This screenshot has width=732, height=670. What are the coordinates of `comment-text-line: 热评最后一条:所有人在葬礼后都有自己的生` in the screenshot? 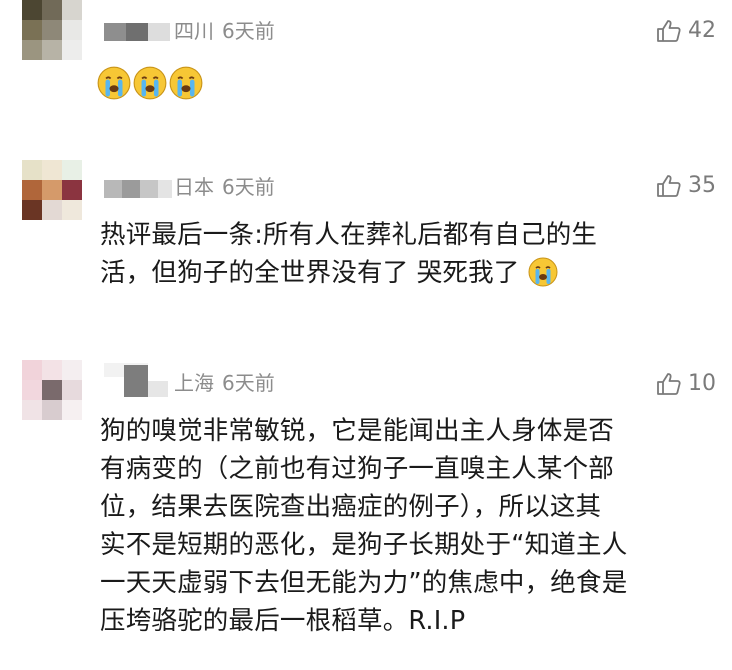 It's located at (349, 235).